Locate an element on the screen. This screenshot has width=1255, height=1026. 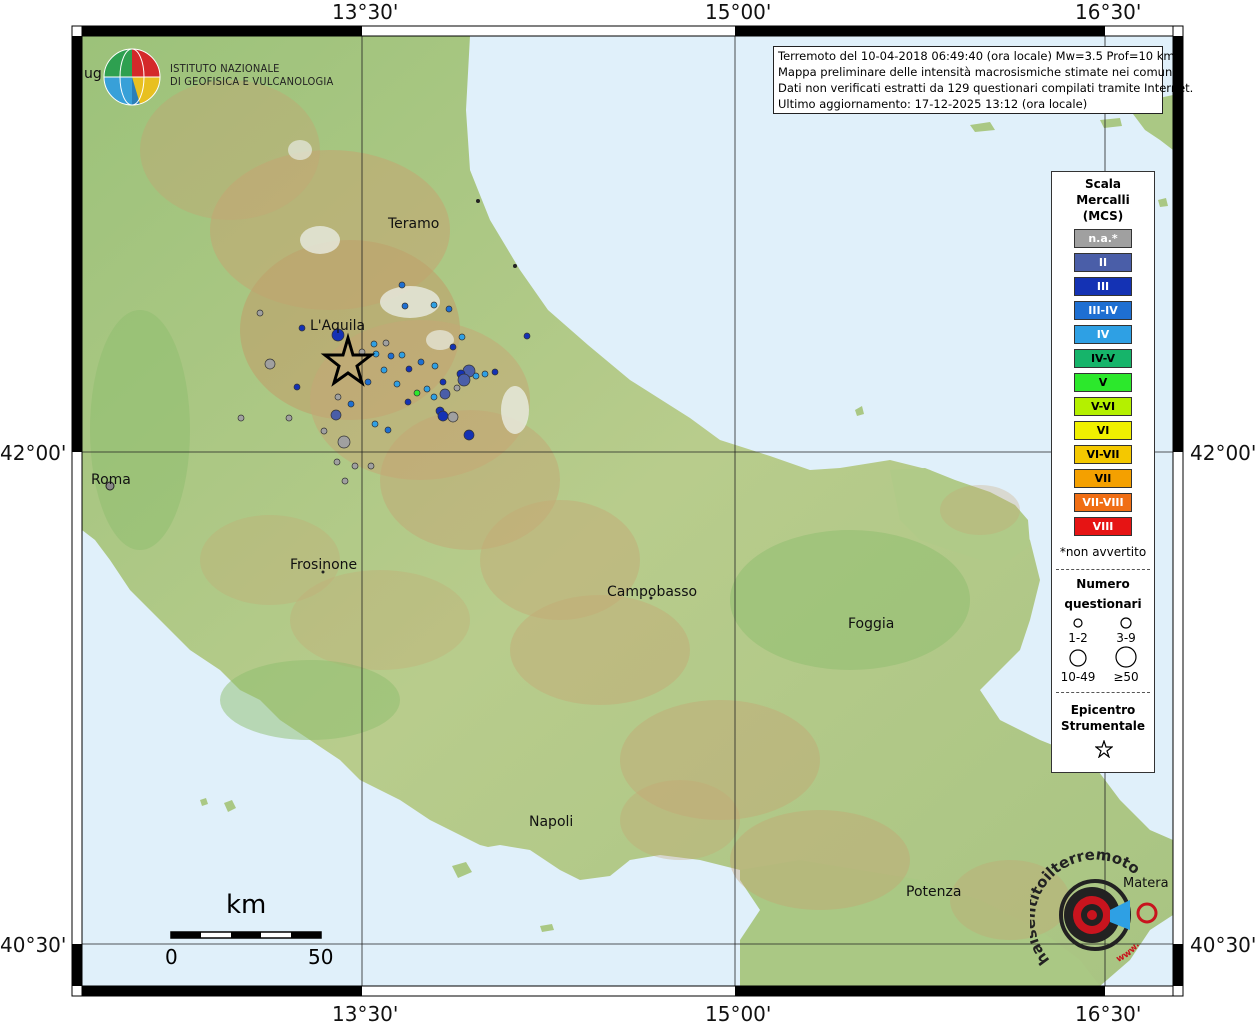
legend-class-iii: III is located at coordinates (1103, 286).